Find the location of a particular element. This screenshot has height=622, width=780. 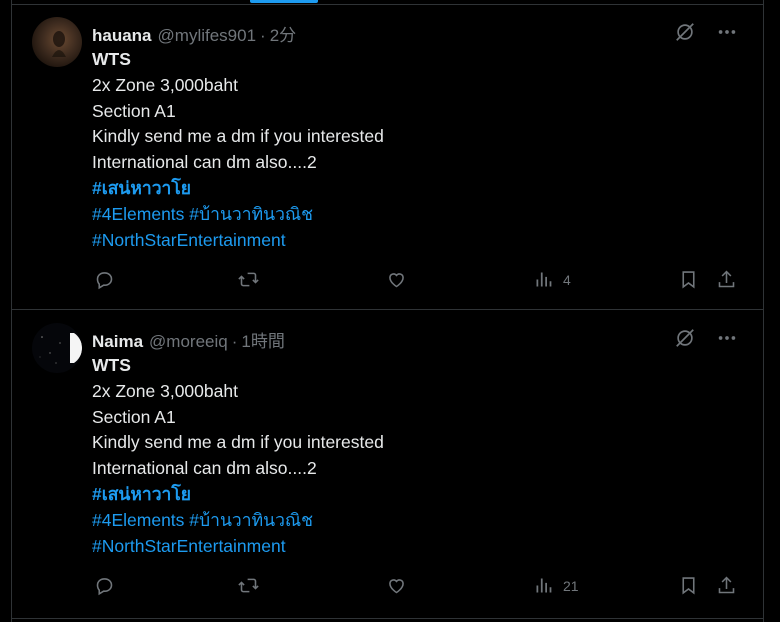

tweet-actions: 4 is located at coordinates (422, 281).